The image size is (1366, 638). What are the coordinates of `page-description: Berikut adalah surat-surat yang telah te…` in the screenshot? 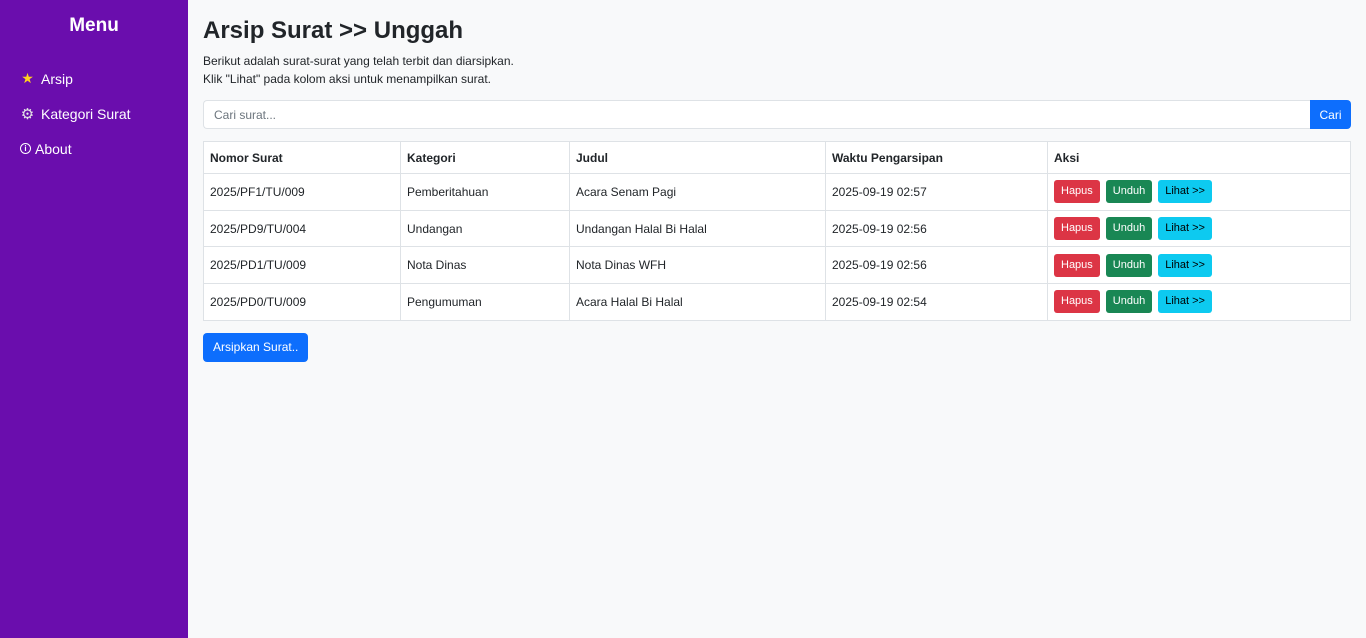 It's located at (777, 70).